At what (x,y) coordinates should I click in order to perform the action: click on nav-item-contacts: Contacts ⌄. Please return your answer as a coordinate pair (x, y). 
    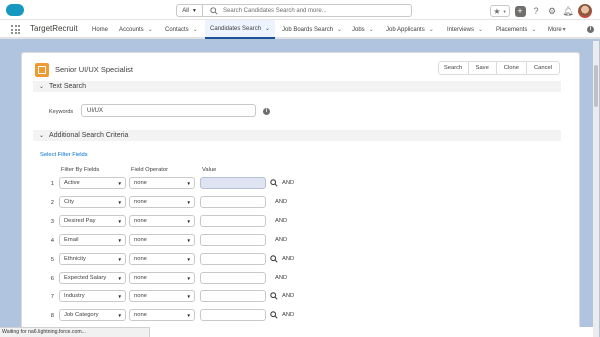
    Looking at the image, I should click on (181, 29).